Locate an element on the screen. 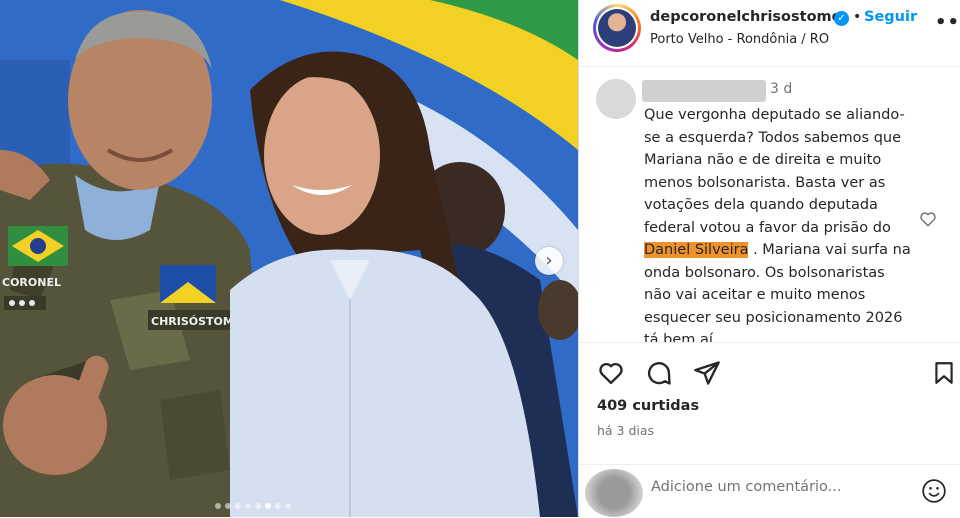  verified-badge-icon: ✓ is located at coordinates (841, 18).